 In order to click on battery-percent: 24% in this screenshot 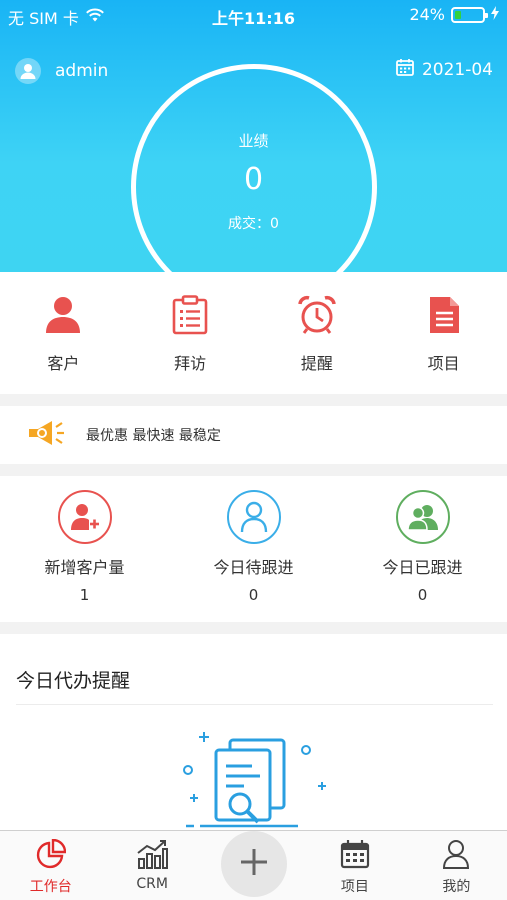, I will do `click(427, 14)`.